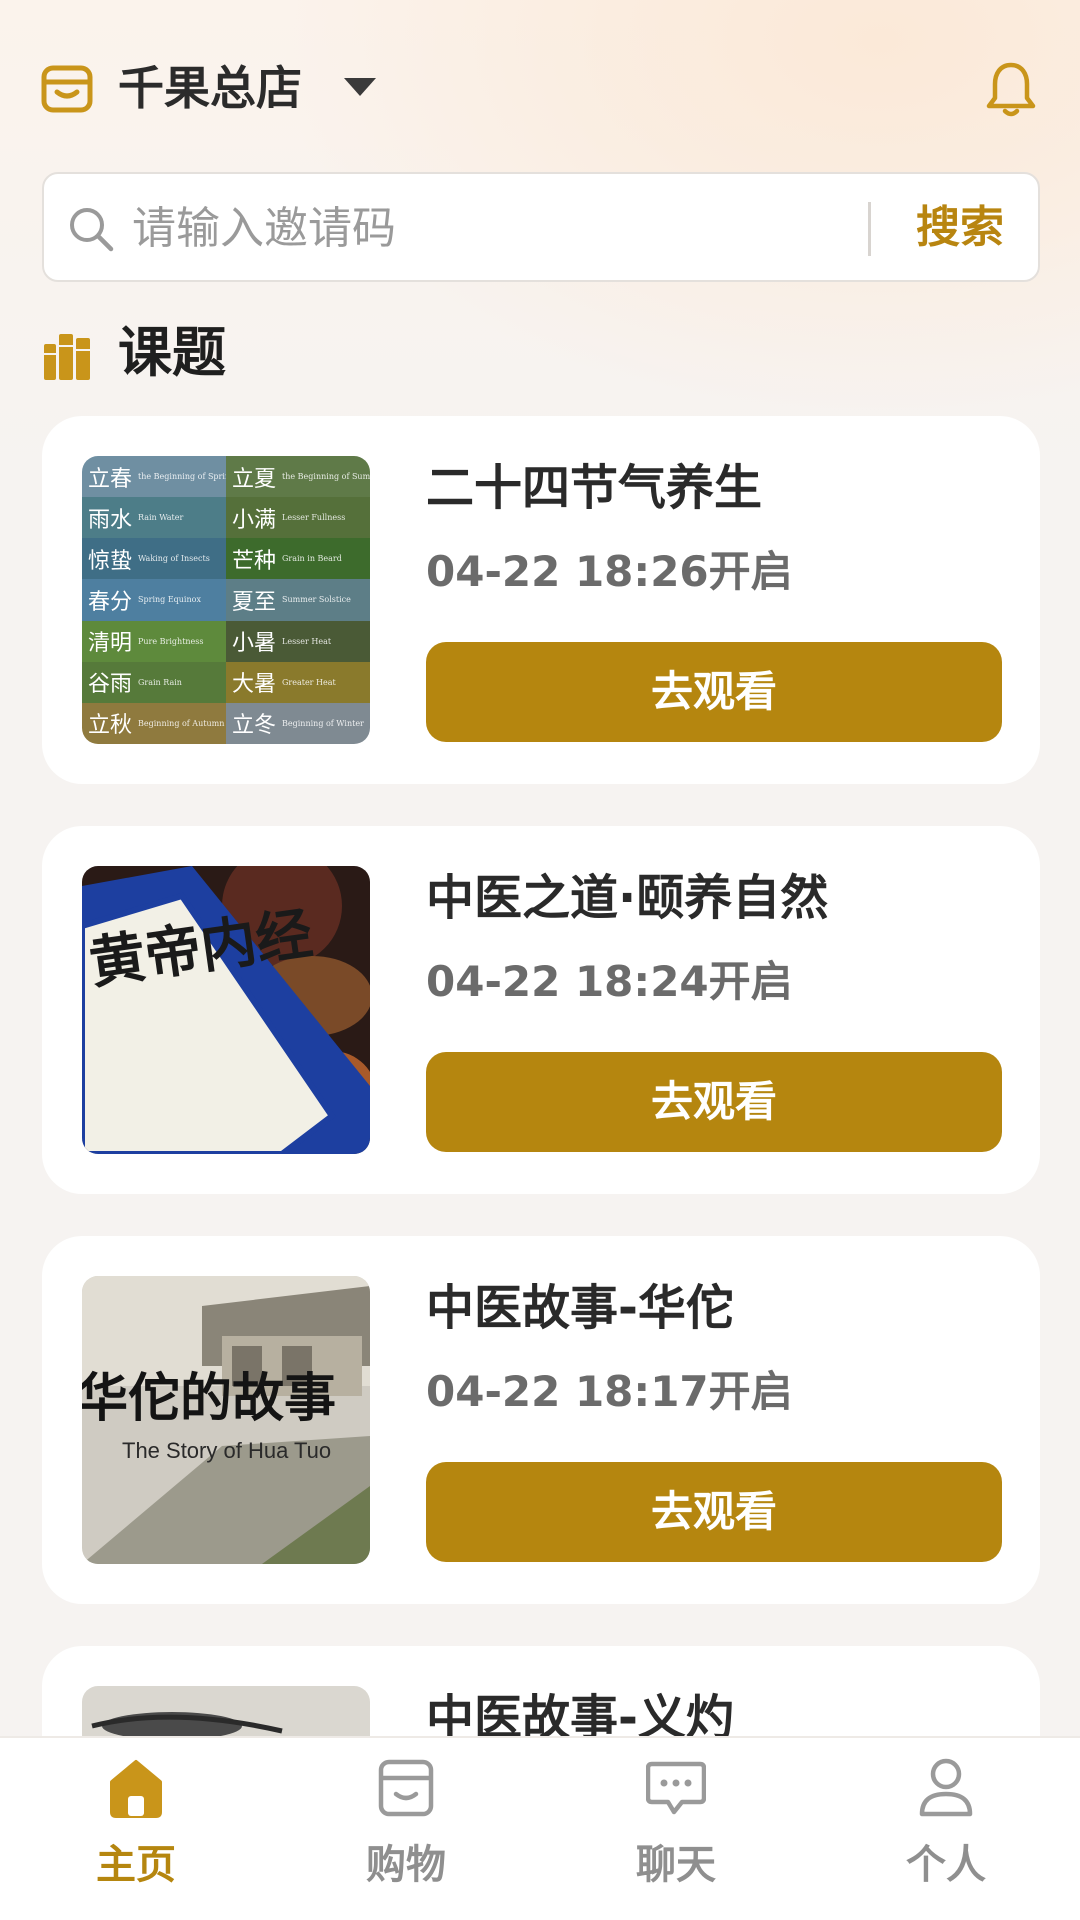 The width and height of the screenshot is (1080, 1920). Describe the element at coordinates (406, 1865) in the screenshot. I see `tab-label: 购物` at that location.